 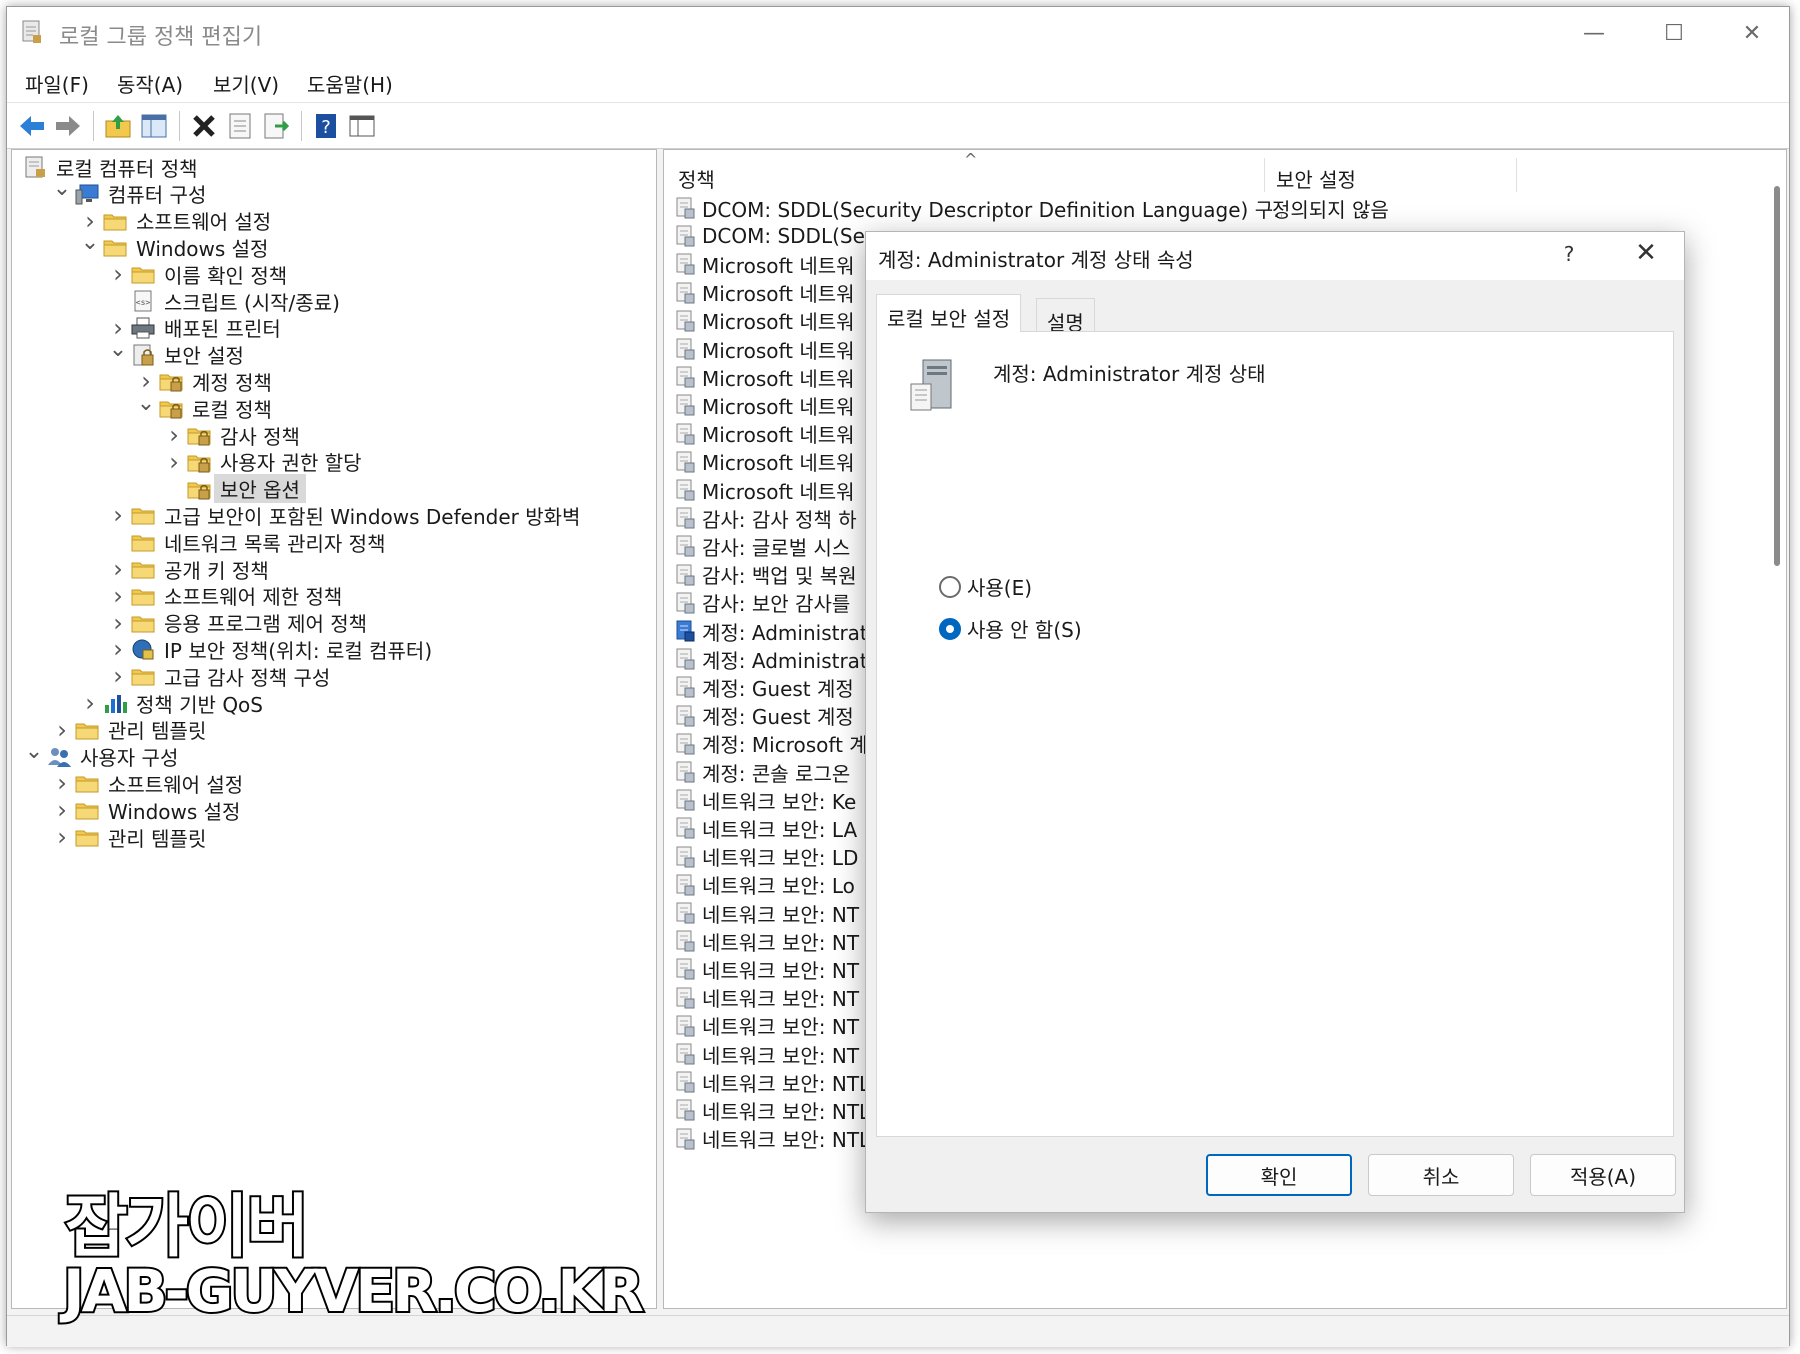 What do you see at coordinates (35, 167) in the screenshot?
I see `policy-icon` at bounding box center [35, 167].